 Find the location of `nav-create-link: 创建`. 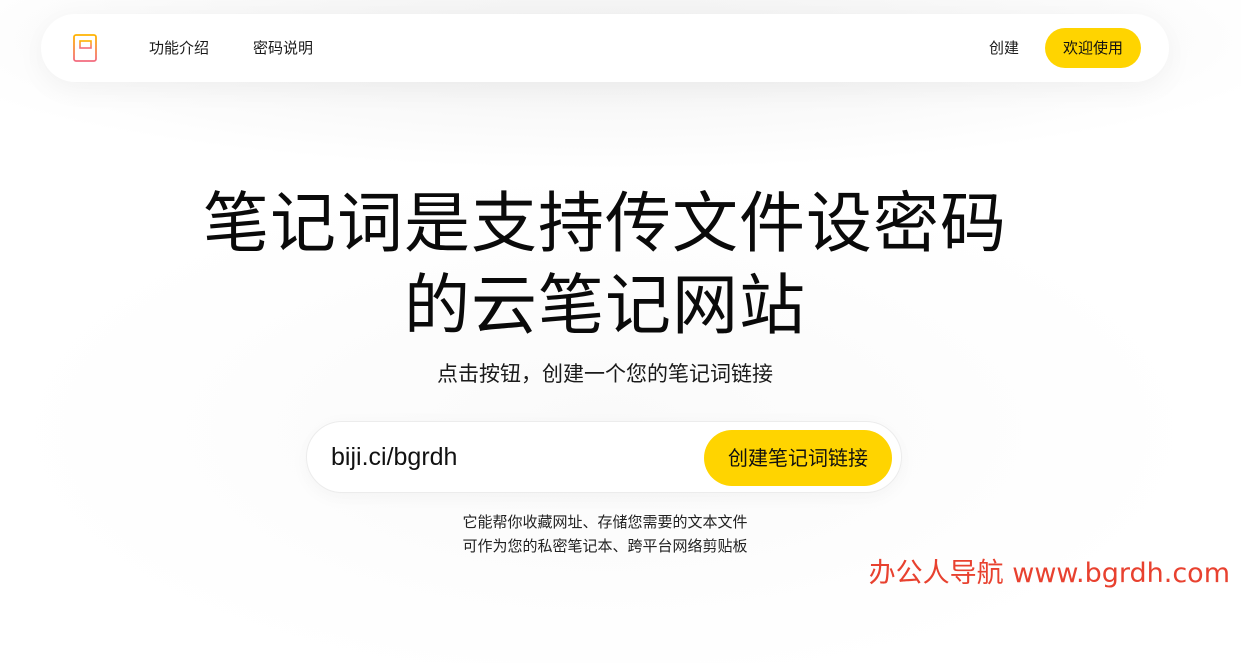

nav-create-link: 创建 is located at coordinates (1004, 48).